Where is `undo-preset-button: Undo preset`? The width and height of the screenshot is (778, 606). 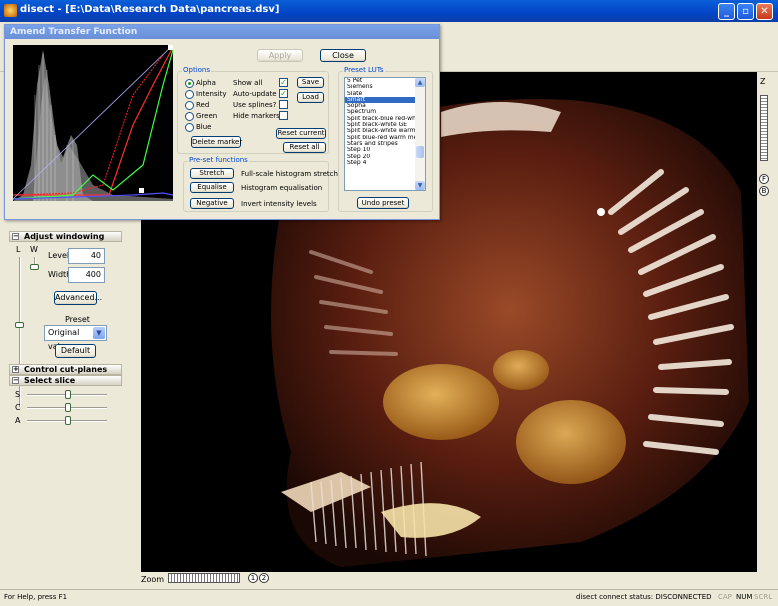 undo-preset-button: Undo preset is located at coordinates (383, 203).